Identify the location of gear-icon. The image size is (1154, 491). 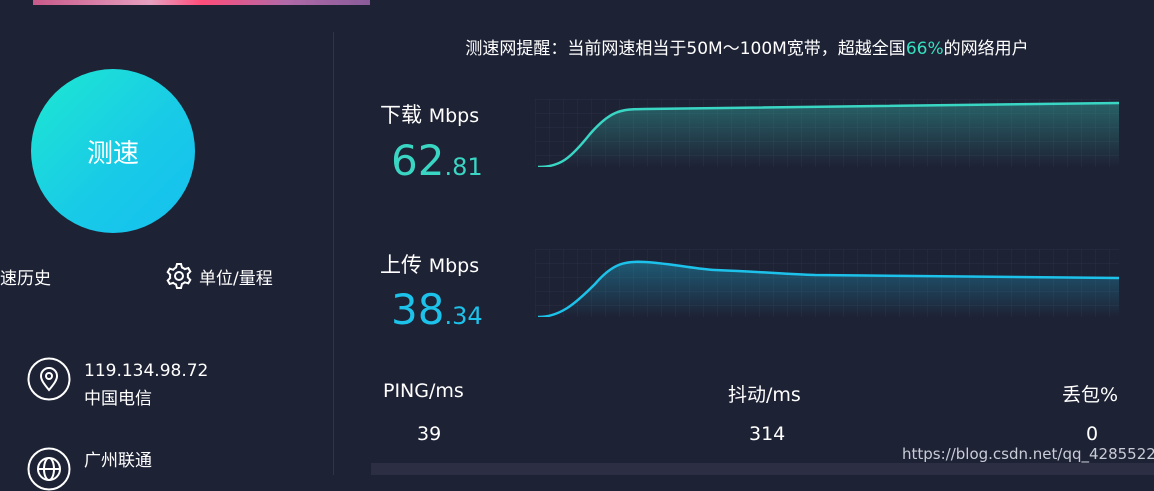
(179, 276).